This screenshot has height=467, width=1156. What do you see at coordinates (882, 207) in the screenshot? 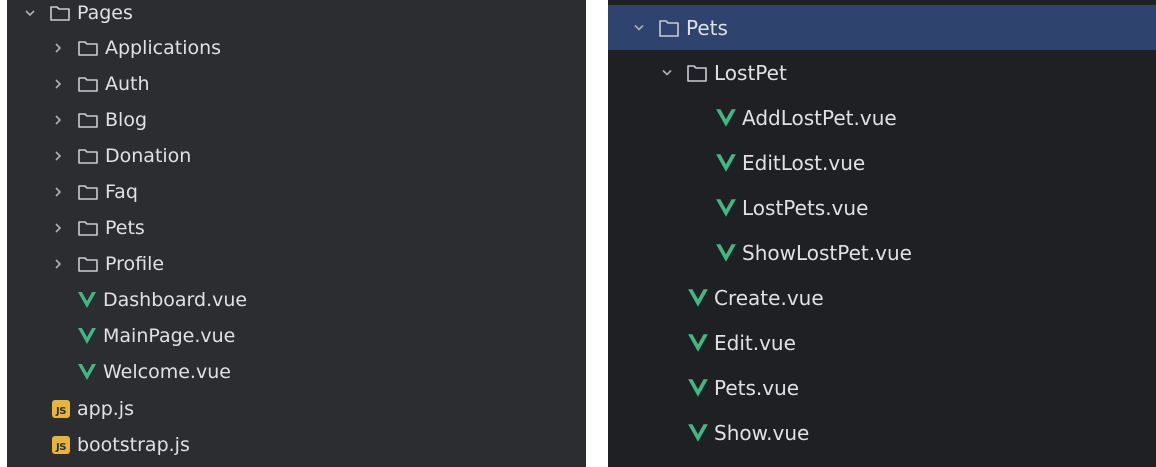
I see `tree-row-file: LostPets.vue` at bounding box center [882, 207].